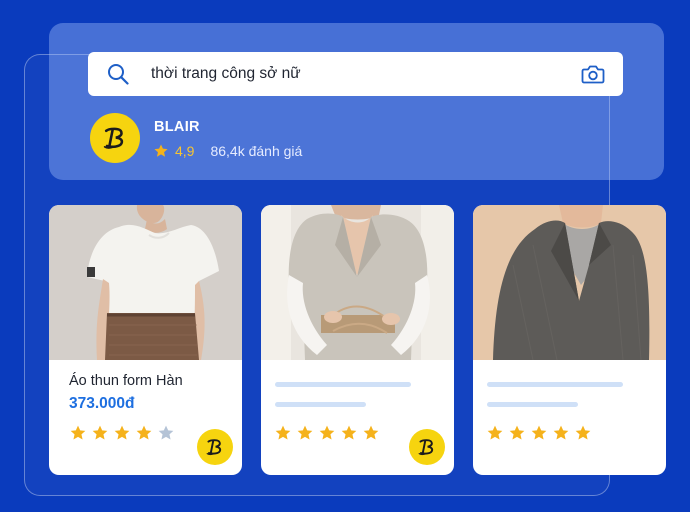 The width and height of the screenshot is (690, 512). Describe the element at coordinates (256, 151) in the screenshot. I see `review-count: 86,4k đánh giá` at that location.